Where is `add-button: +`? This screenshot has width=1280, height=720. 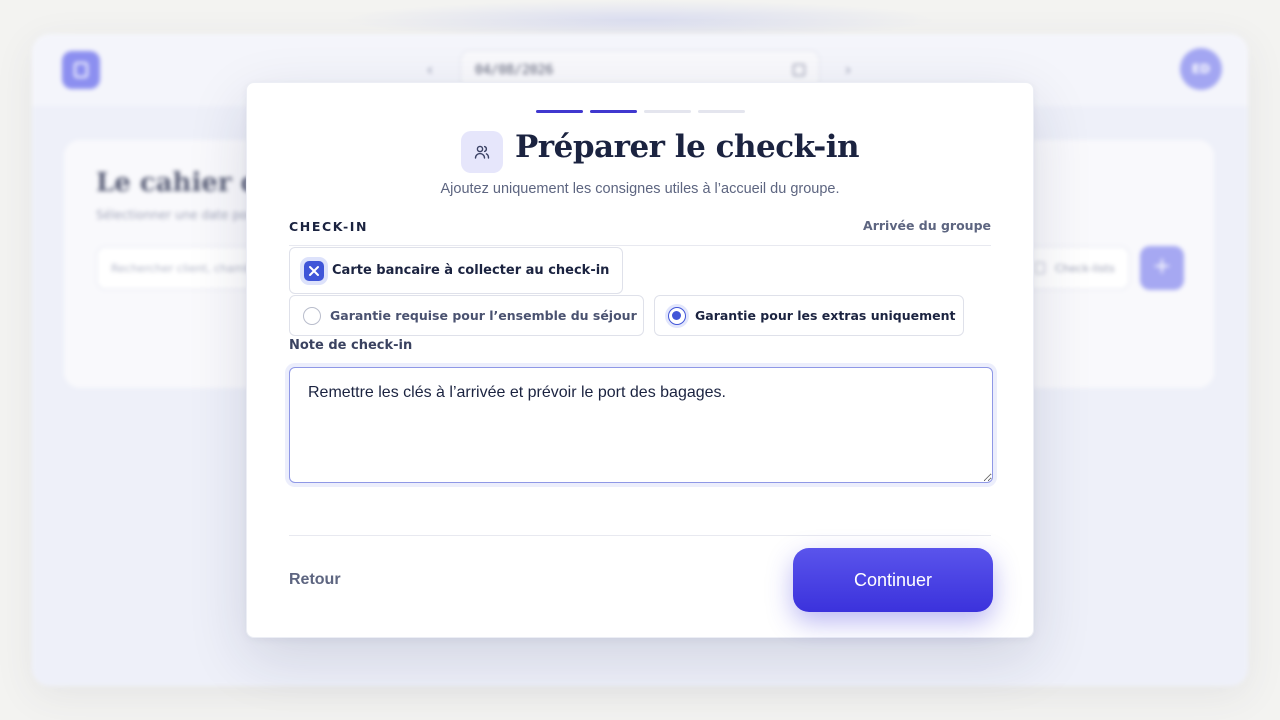
add-button: + is located at coordinates (1162, 268).